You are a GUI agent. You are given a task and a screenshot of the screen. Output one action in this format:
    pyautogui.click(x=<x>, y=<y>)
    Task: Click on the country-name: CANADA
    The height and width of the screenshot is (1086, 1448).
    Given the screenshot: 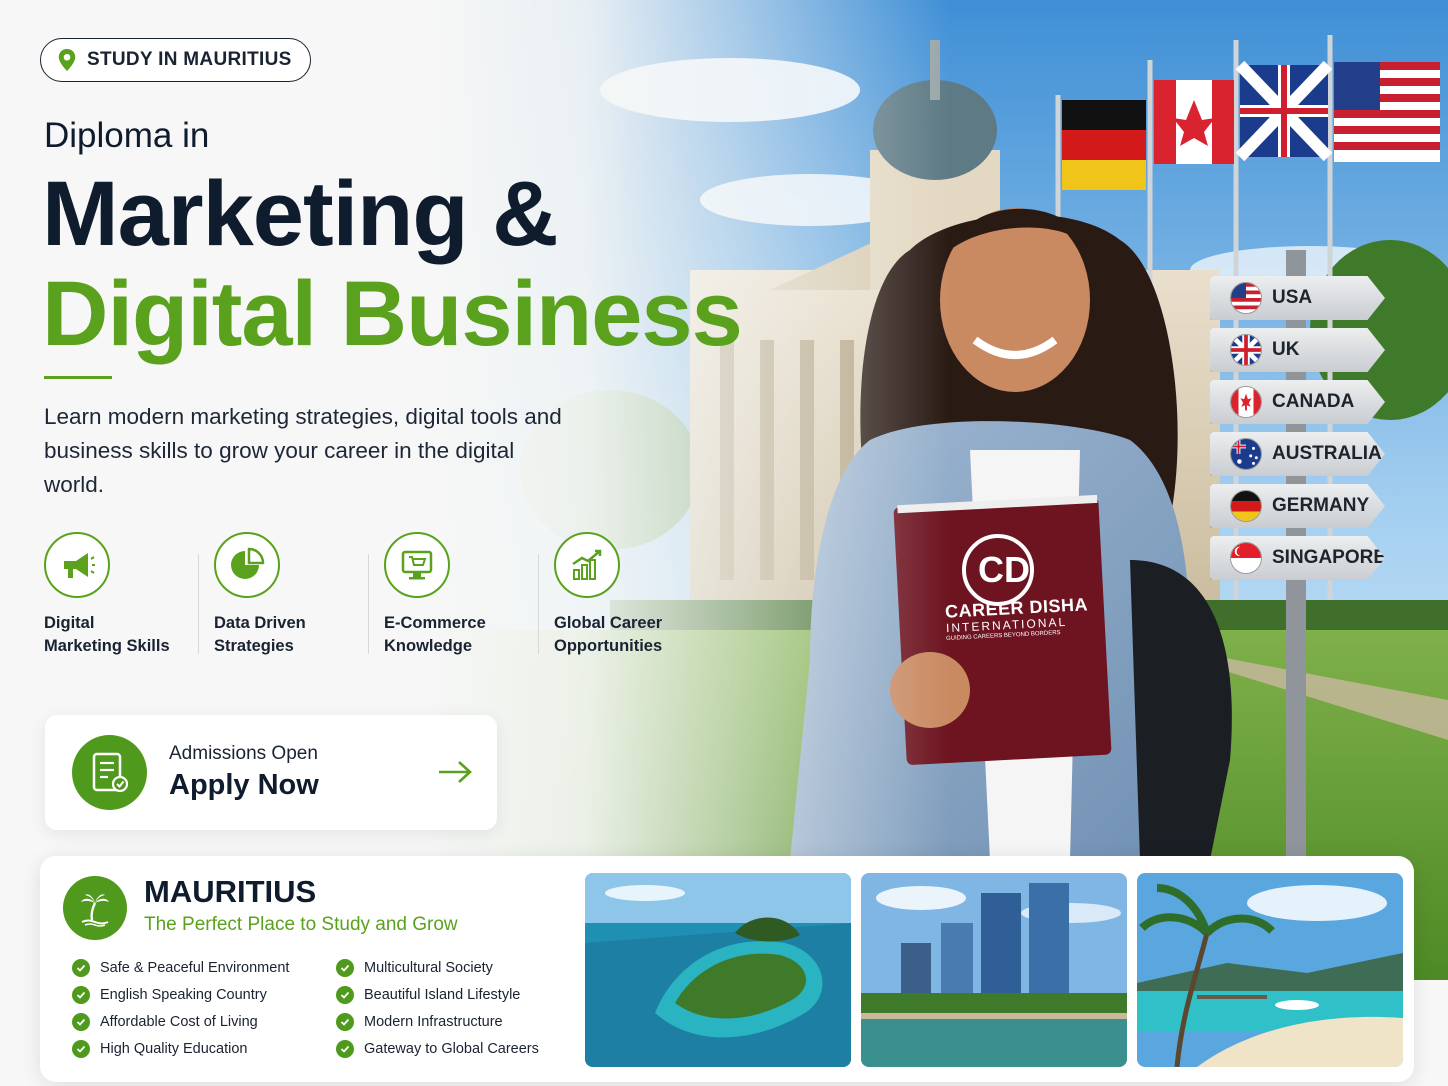 What is the action you would take?
    pyautogui.click(x=1313, y=401)
    